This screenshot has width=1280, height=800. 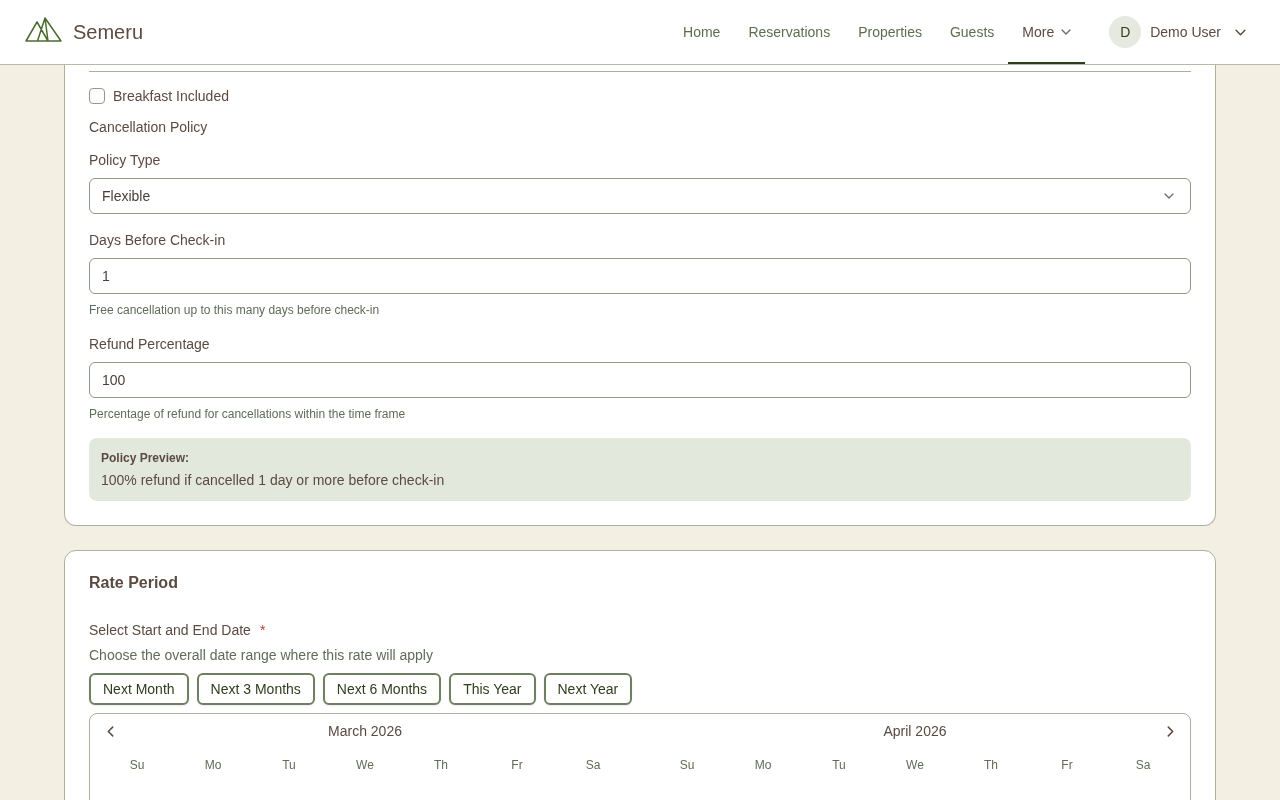 What do you see at coordinates (702, 32) in the screenshot?
I see `nav-link: Home` at bounding box center [702, 32].